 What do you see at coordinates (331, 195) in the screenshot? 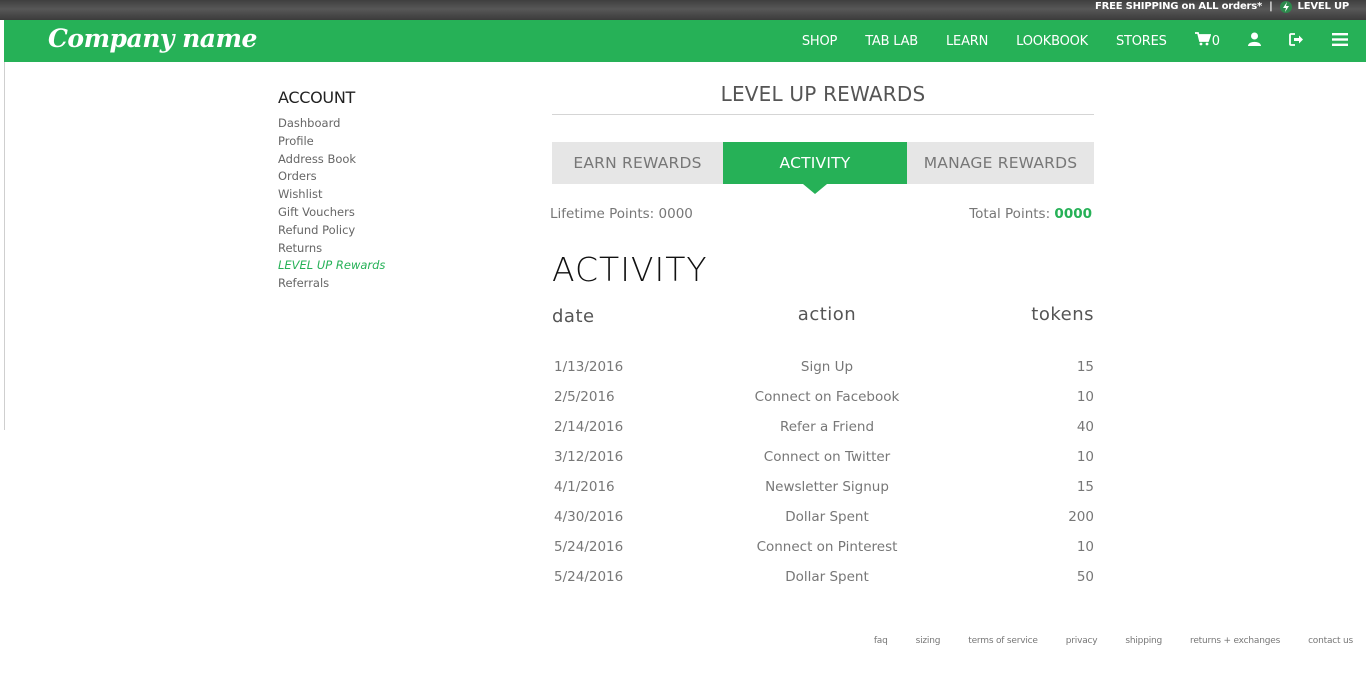
I see `sidebar-item-wishlist: Wishlist` at bounding box center [331, 195].